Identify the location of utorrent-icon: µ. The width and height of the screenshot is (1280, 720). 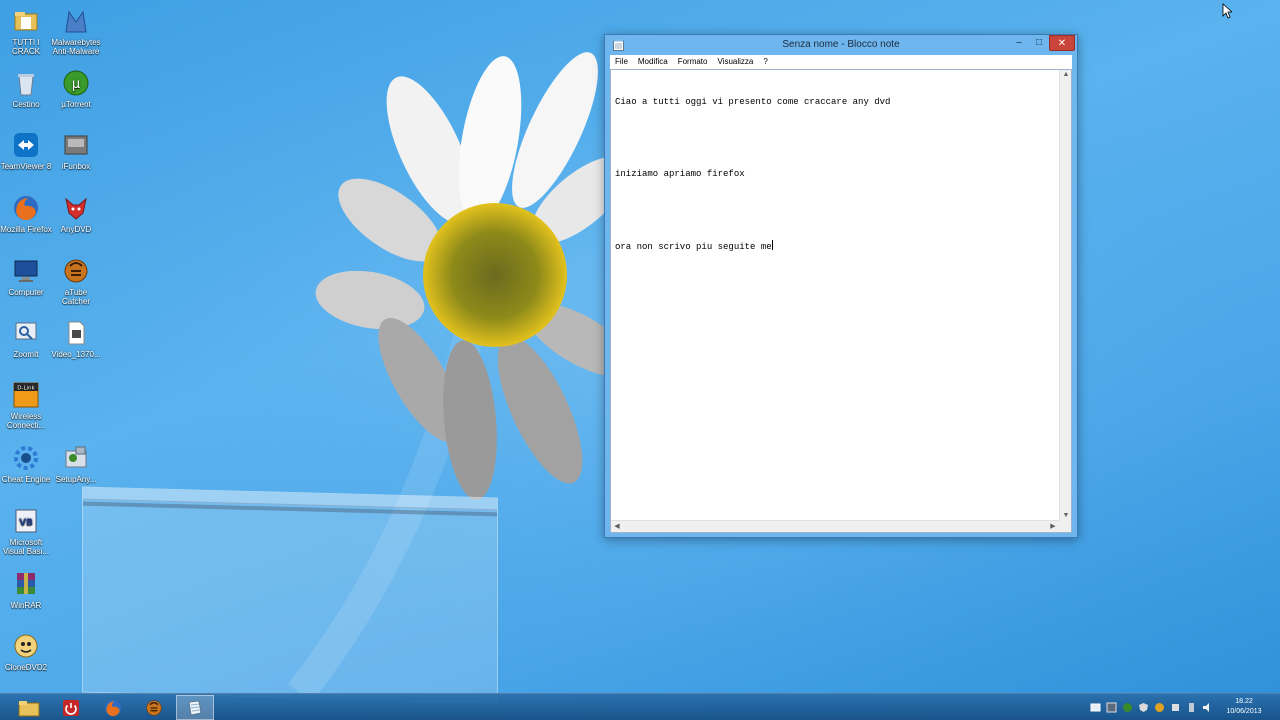
(76, 83).